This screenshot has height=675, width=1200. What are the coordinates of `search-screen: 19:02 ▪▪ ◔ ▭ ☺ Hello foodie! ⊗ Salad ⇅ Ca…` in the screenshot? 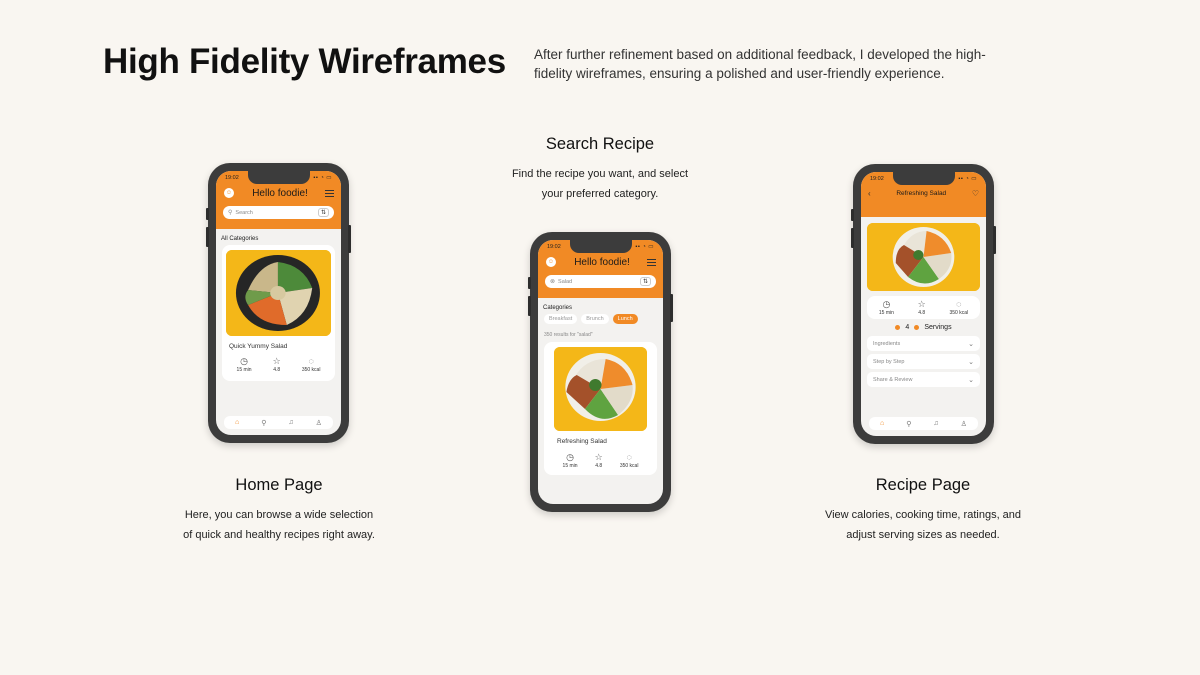 It's located at (600, 372).